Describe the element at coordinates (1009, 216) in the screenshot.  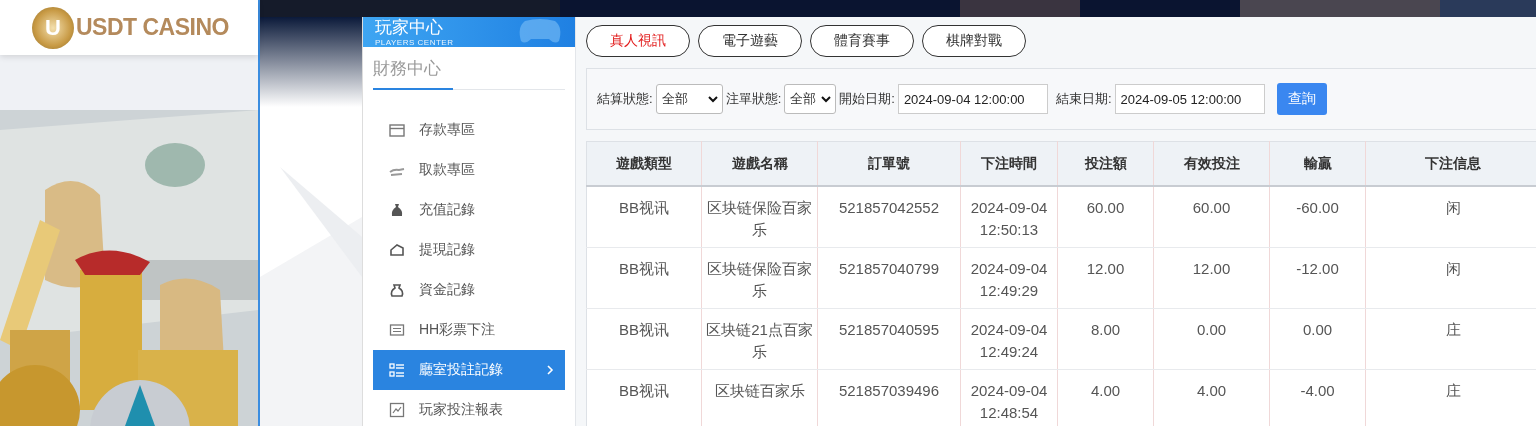
I see `table-cell: 2024-09-04 12:50:13` at that location.